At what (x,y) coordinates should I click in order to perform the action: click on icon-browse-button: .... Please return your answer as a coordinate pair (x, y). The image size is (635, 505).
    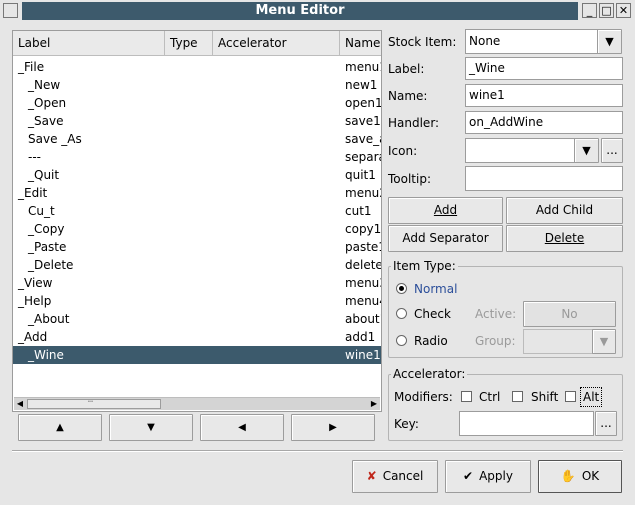
    Looking at the image, I should click on (612, 150).